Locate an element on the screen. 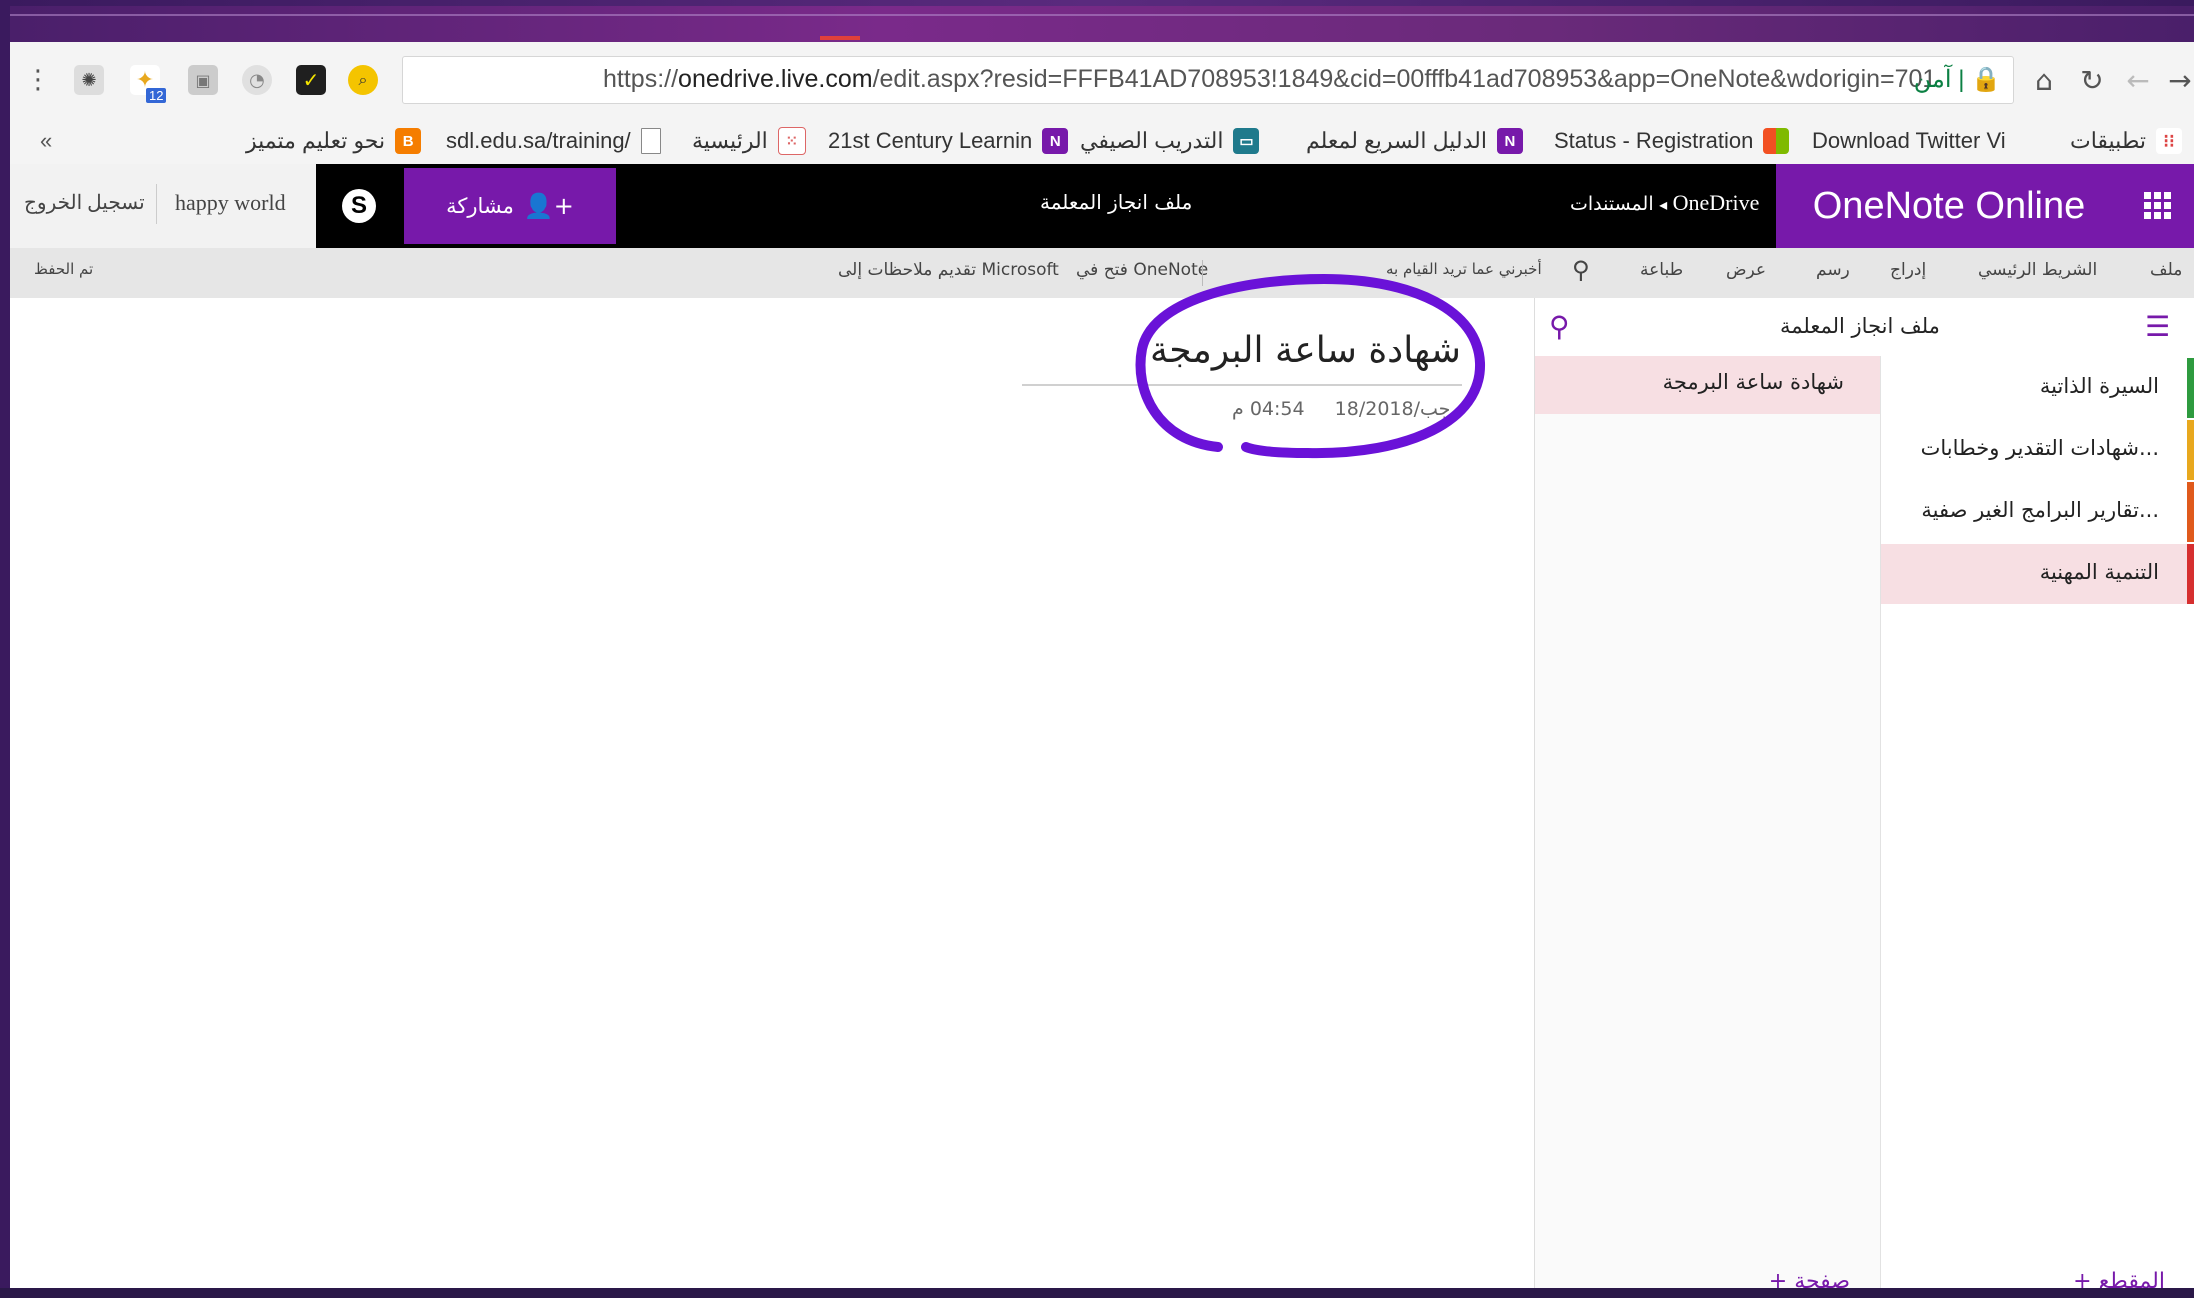 The height and width of the screenshot is (1298, 2194). reload-icon: ↻ is located at coordinates (2092, 80).